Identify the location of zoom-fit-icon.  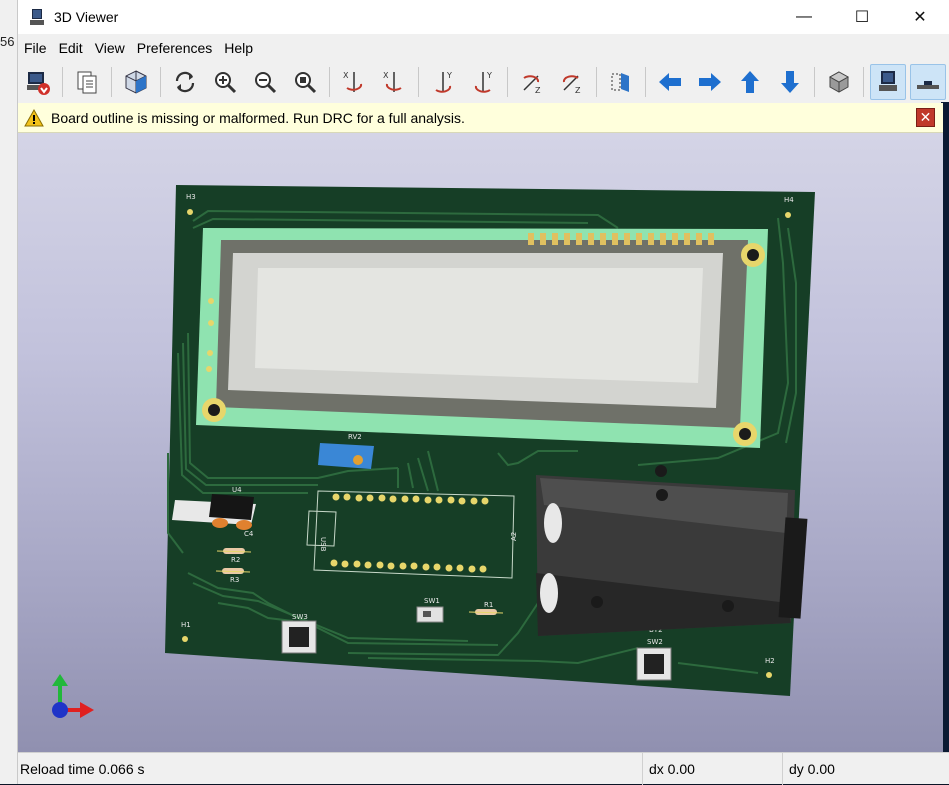
(306, 83).